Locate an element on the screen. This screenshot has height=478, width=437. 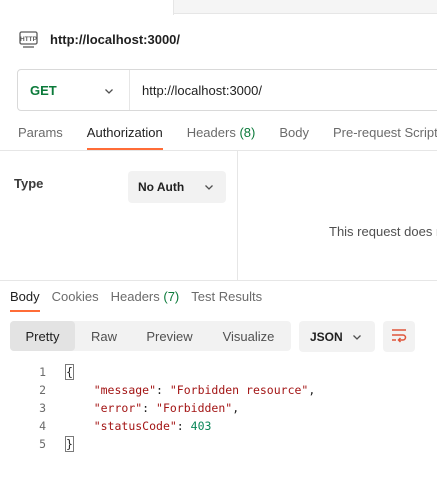
line-number: 5 is located at coordinates (42, 444).